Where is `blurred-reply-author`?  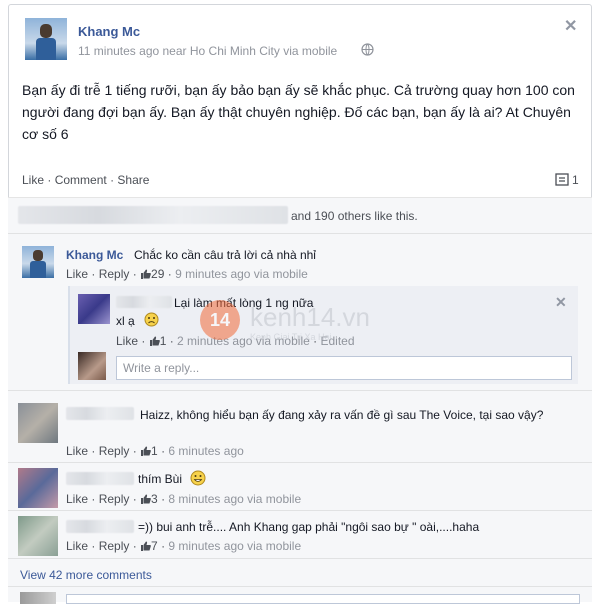
blurred-reply-author is located at coordinates (144, 302).